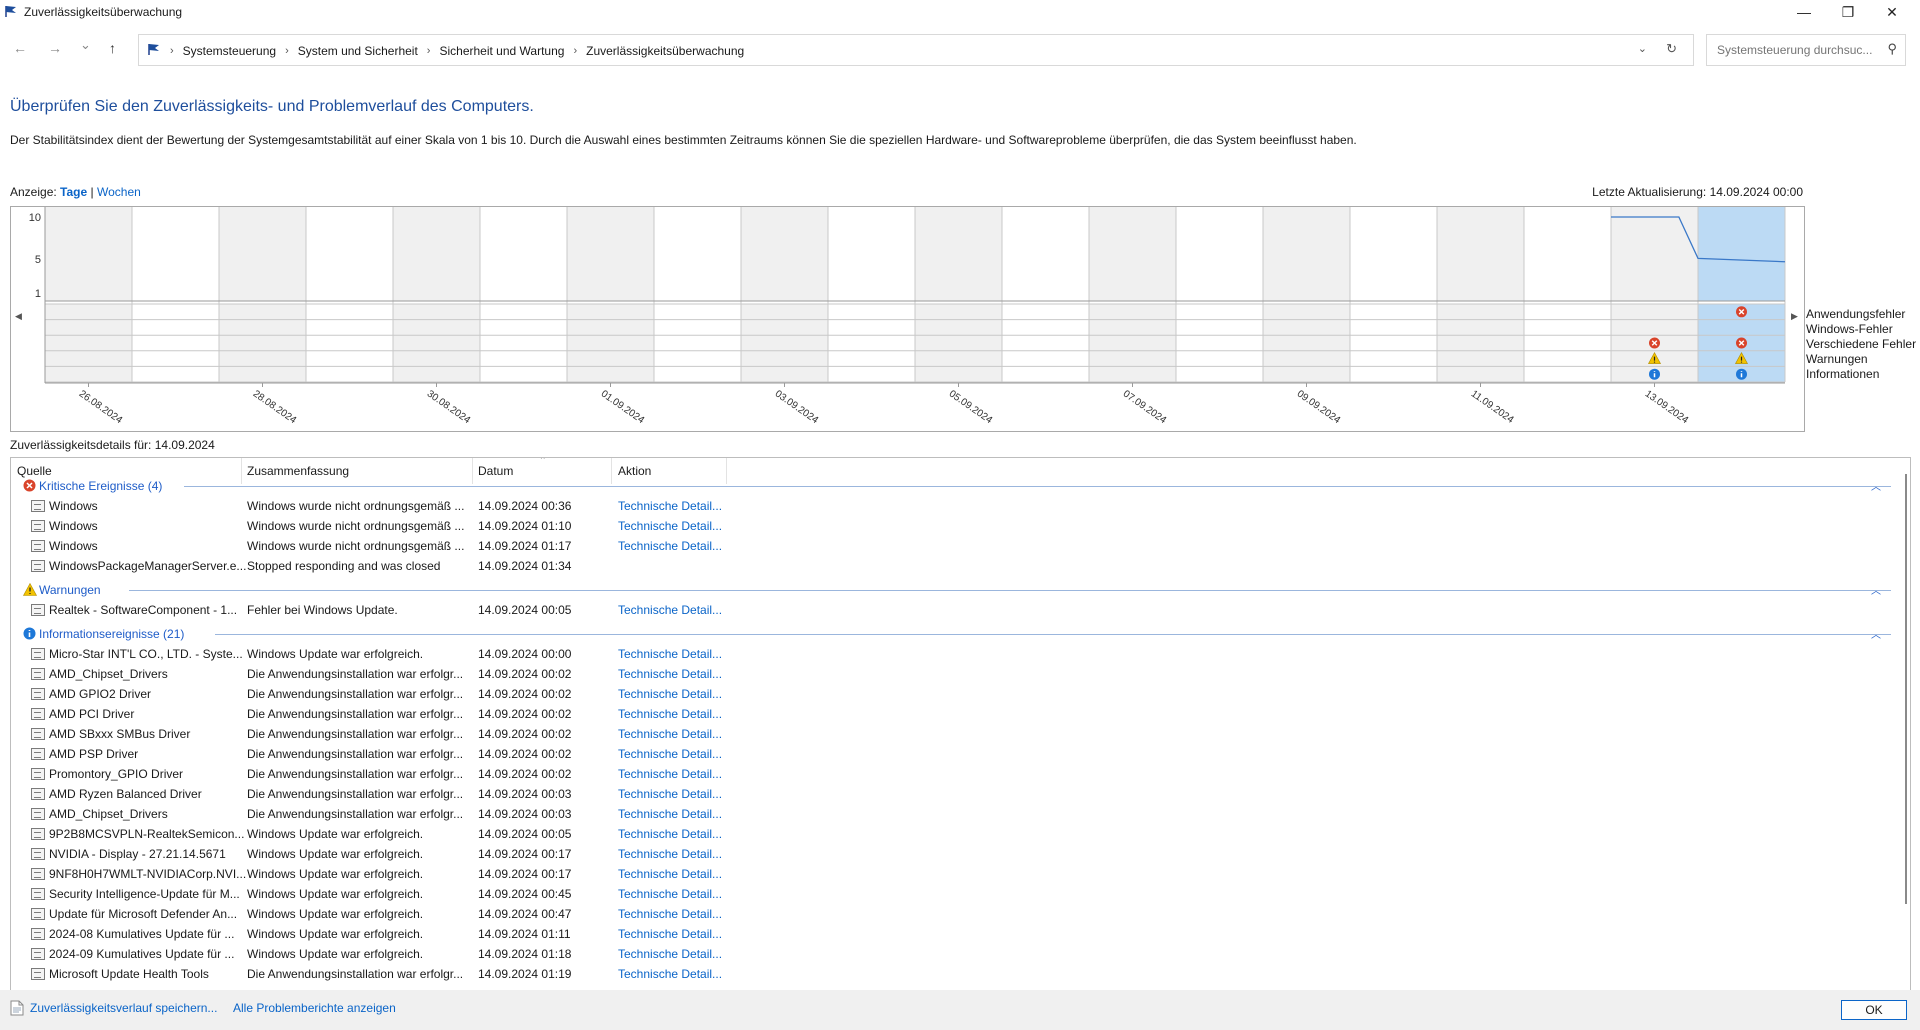 The image size is (1920, 1030). Describe the element at coordinates (229, 51) in the screenshot. I see `breadcrumb-systemsteuerung: Systemsteuerung` at that location.